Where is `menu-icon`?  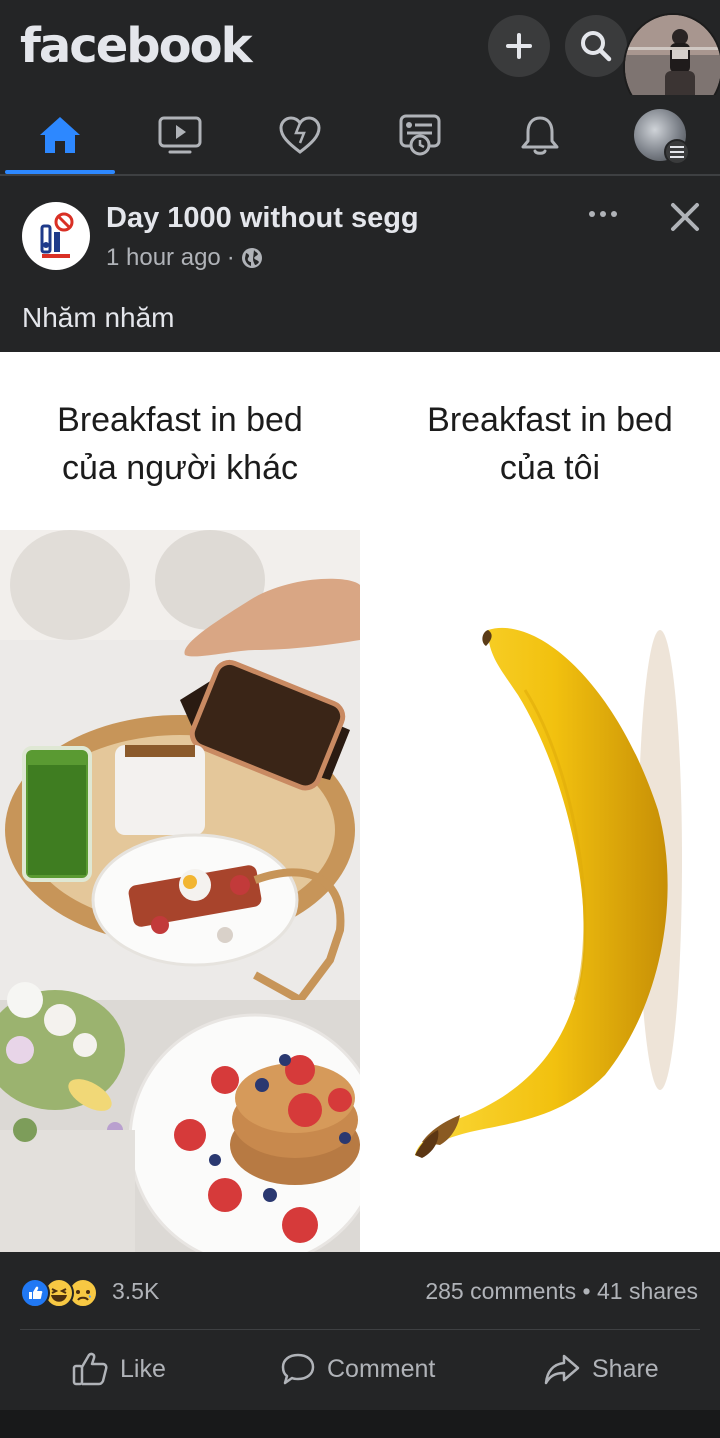 menu-icon is located at coordinates (677, 151).